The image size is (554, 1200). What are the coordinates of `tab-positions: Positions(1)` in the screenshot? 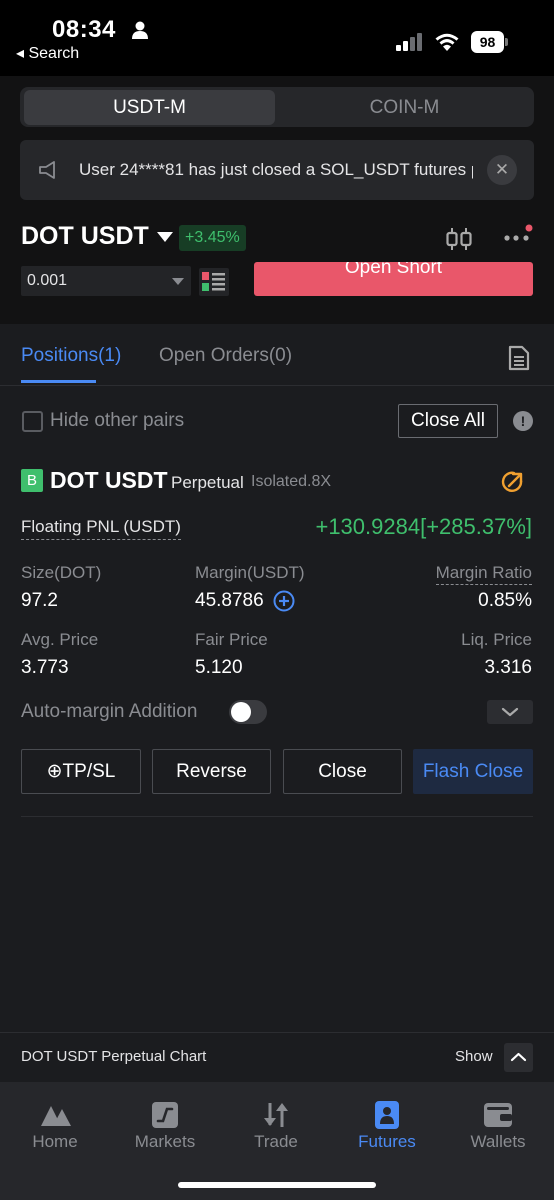 It's located at (71, 356).